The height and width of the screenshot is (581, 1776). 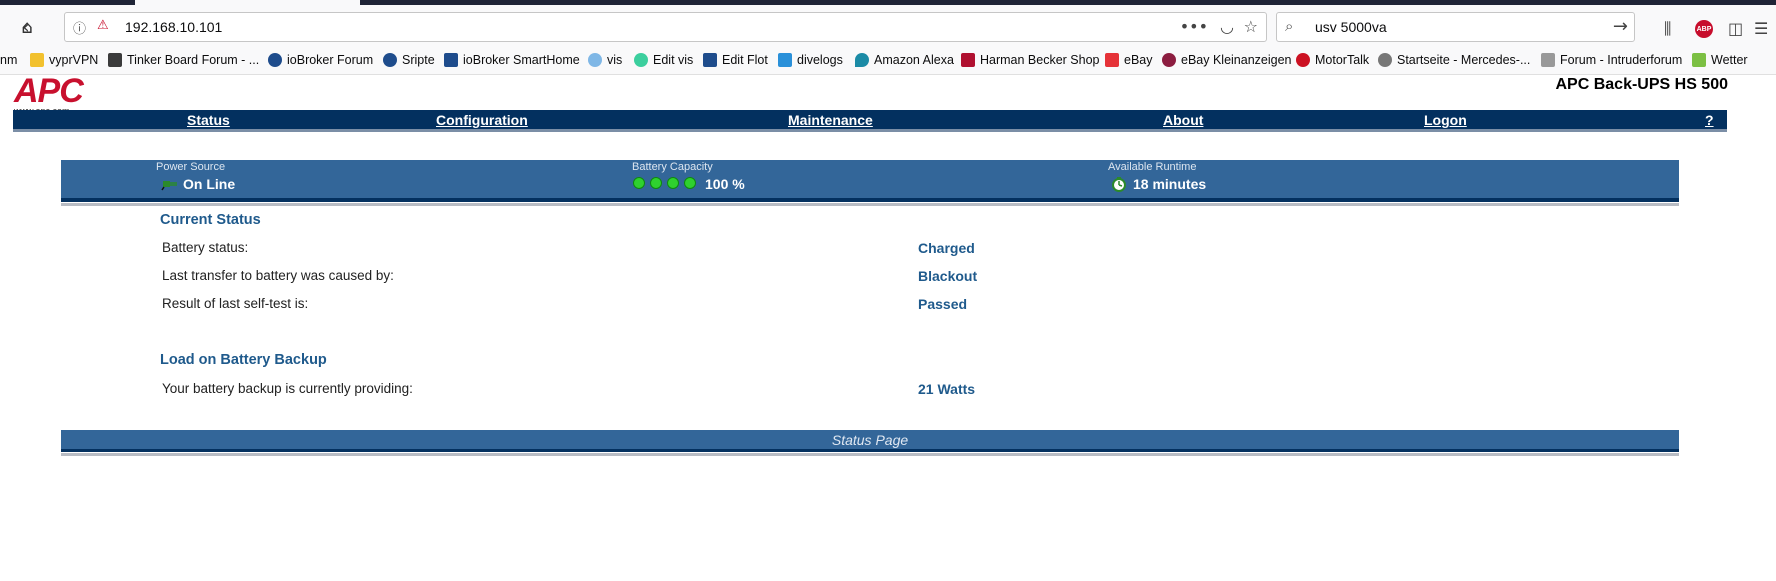 What do you see at coordinates (1030, 60) in the screenshot?
I see `bookmark-item: Harman Becker Shop` at bounding box center [1030, 60].